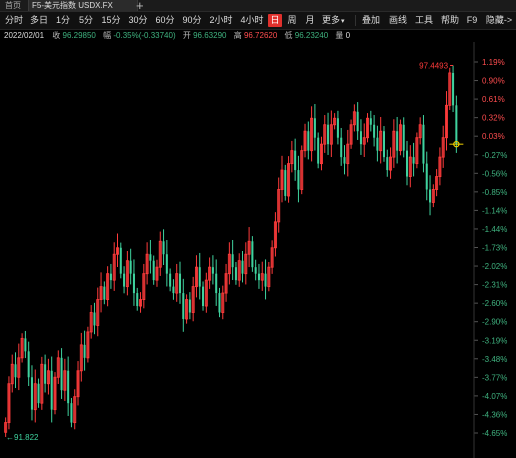 Image resolution: width=516 pixels, height=458 pixels. Describe the element at coordinates (237, 35) in the screenshot. I see `info-high-label: 高` at that location.